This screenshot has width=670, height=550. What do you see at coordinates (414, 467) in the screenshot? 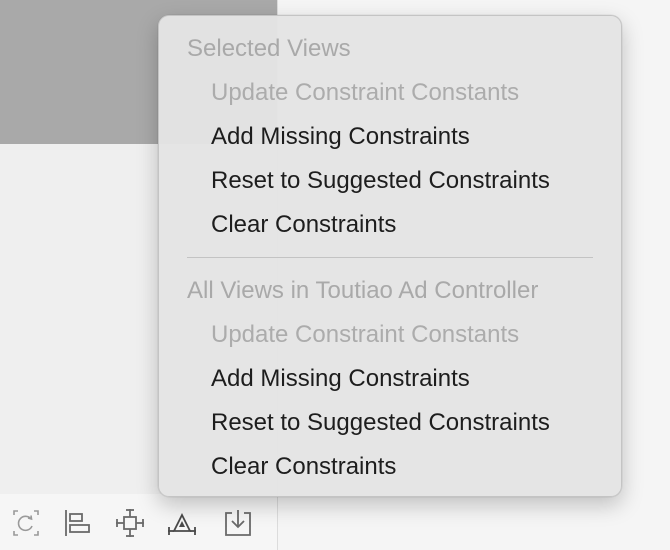
I see `menu-item-clear-constraints-all: Clear Constraints` at bounding box center [414, 467].